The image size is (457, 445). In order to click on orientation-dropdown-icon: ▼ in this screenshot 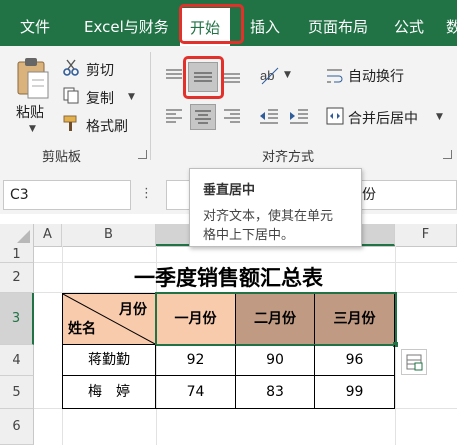, I will do `click(287, 75)`.